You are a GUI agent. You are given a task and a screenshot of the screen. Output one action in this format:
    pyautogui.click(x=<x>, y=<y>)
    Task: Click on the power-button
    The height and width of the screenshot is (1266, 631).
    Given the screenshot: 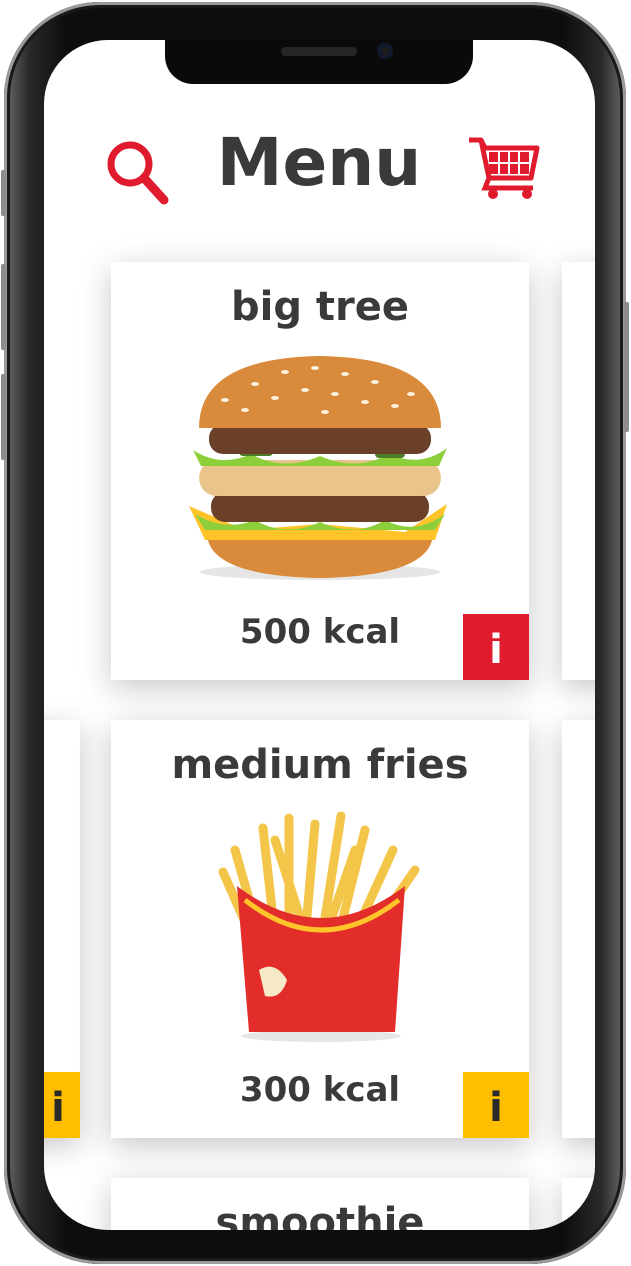 What is the action you would take?
    pyautogui.click(x=626, y=367)
    